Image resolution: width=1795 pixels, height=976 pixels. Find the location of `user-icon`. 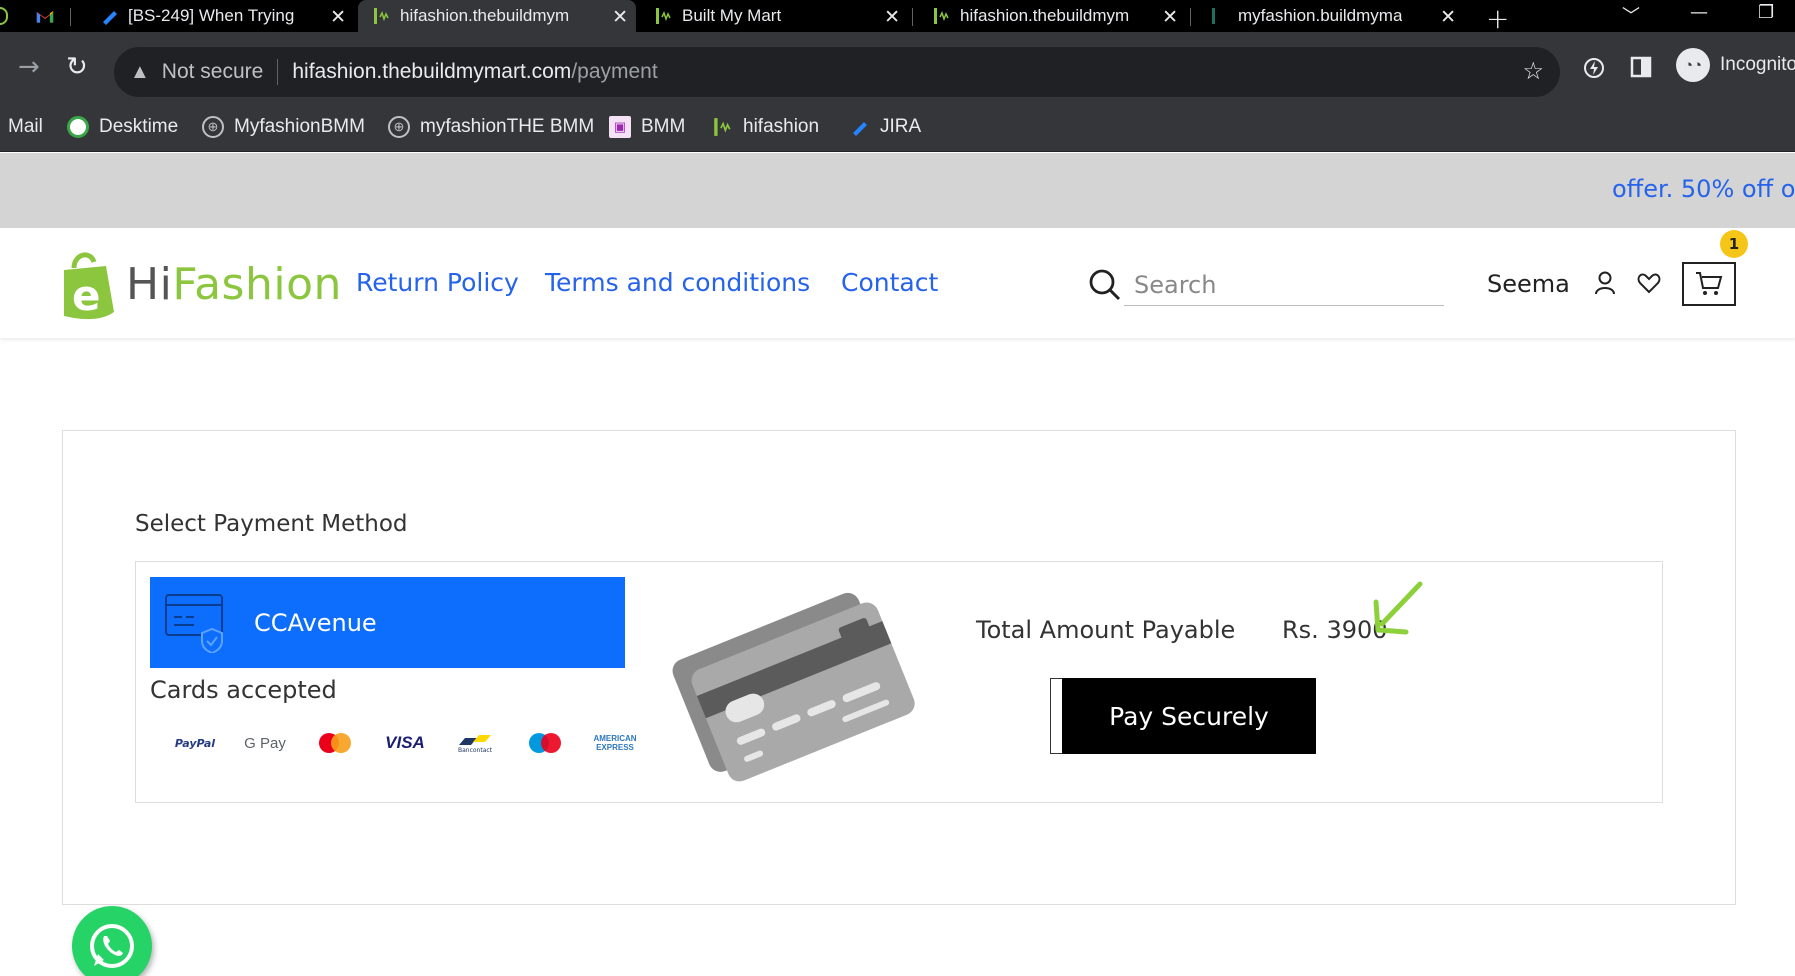

user-icon is located at coordinates (1605, 285).